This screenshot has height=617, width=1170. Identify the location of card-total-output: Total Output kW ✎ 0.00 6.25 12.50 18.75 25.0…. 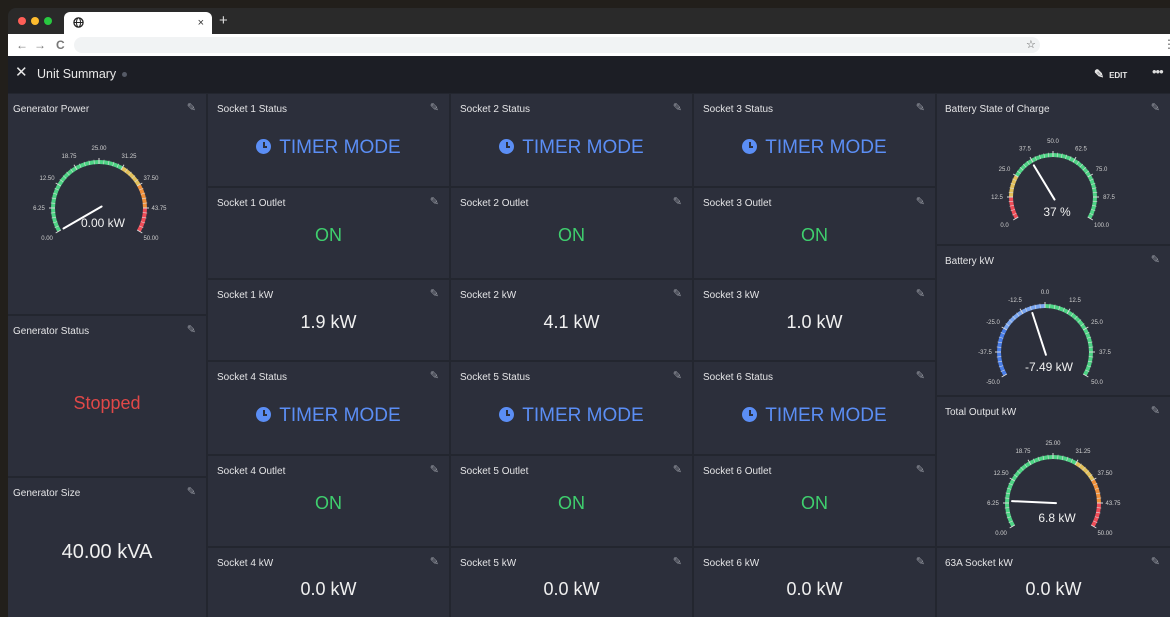
(1053, 471).